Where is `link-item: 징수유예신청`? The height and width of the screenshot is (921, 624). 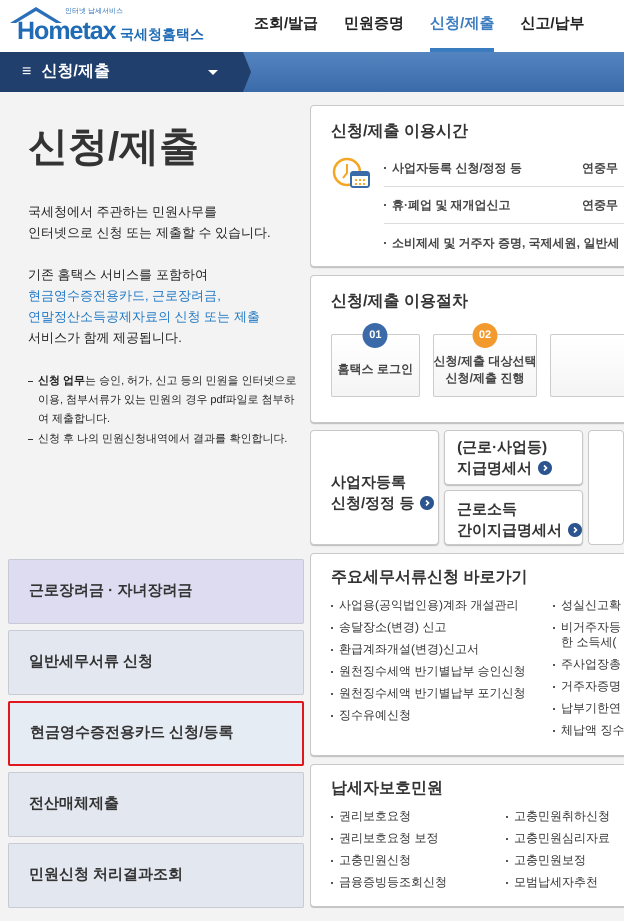
link-item: 징수유예신청 is located at coordinates (375, 715).